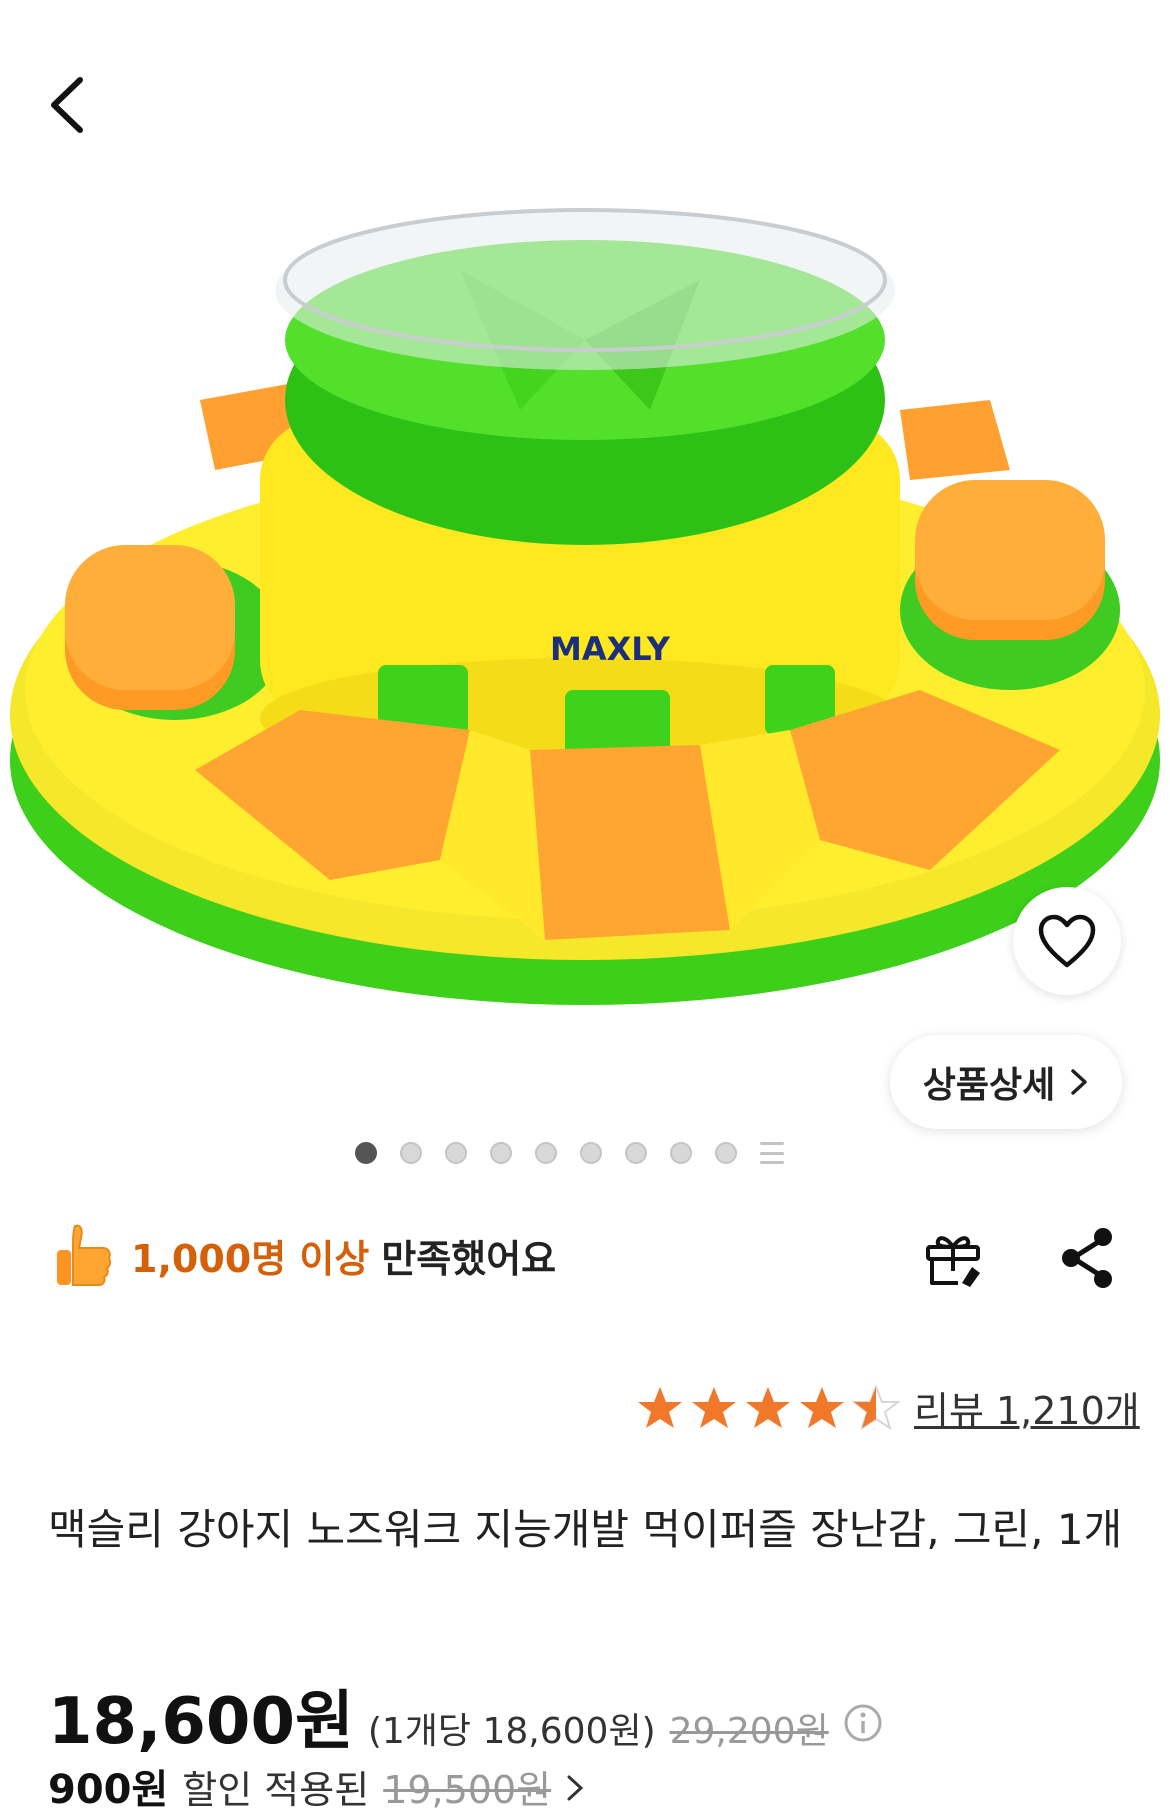  What do you see at coordinates (1027, 1407) in the screenshot?
I see `review-count-link: 리뷰 1,210개` at bounding box center [1027, 1407].